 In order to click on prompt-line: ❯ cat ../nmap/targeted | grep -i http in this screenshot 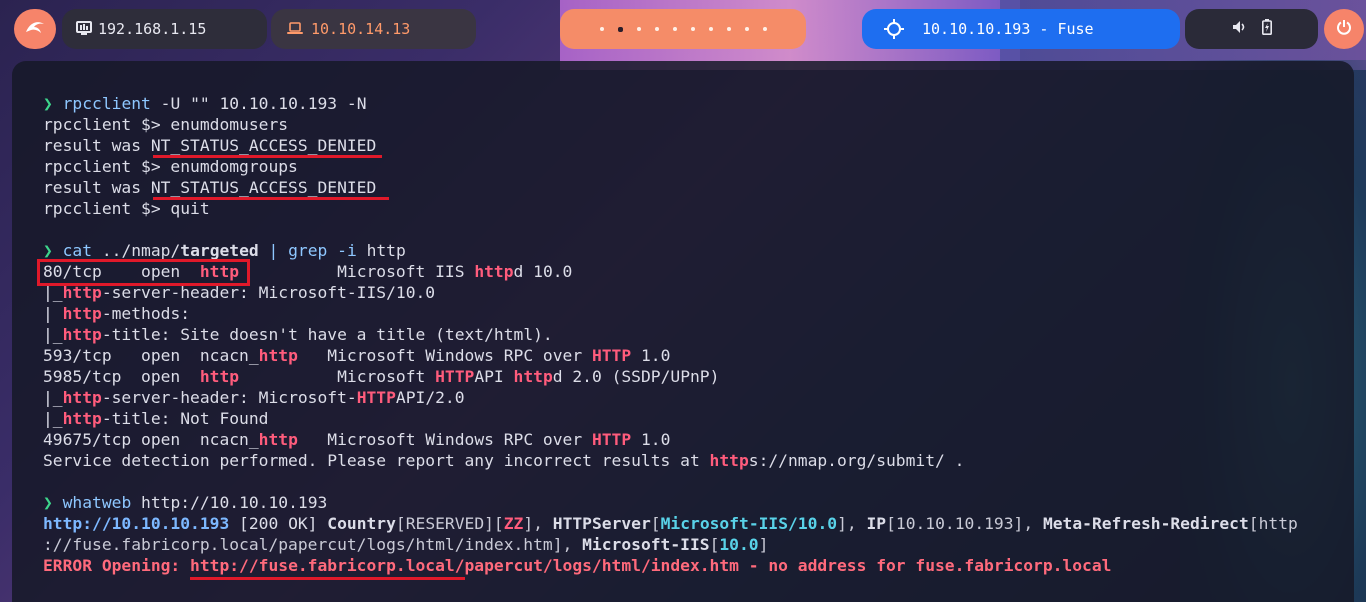, I will do `click(224, 250)`.